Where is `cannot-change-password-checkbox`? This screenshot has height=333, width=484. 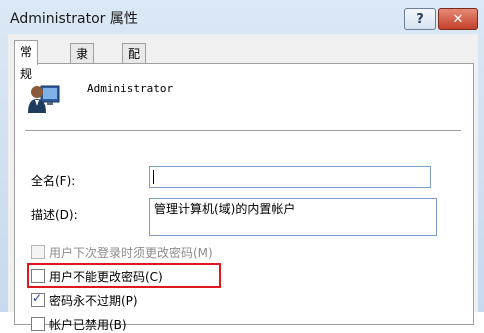 cannot-change-password-checkbox is located at coordinates (38, 276).